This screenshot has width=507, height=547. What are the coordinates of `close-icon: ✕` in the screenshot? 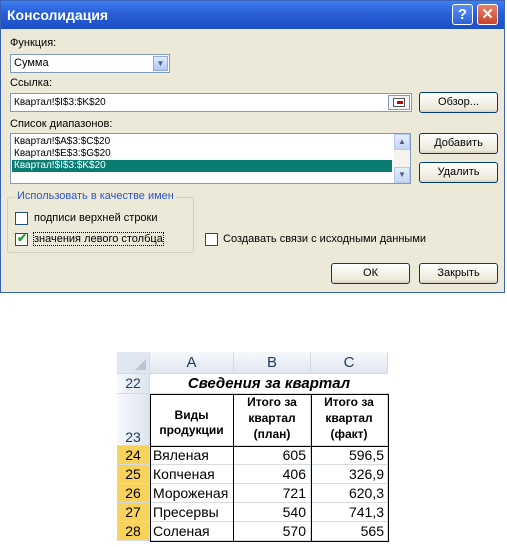 It's located at (487, 14).